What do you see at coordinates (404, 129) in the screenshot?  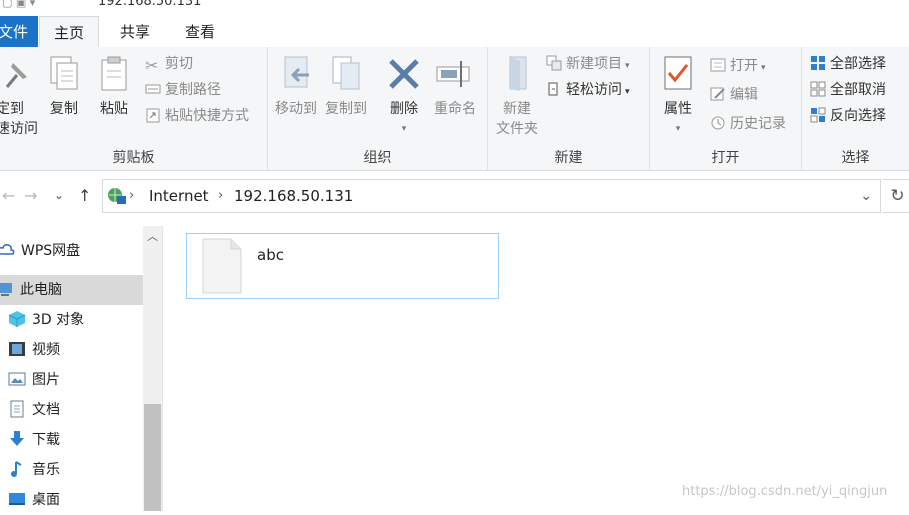 I see `delete-caret-icon: ▾` at bounding box center [404, 129].